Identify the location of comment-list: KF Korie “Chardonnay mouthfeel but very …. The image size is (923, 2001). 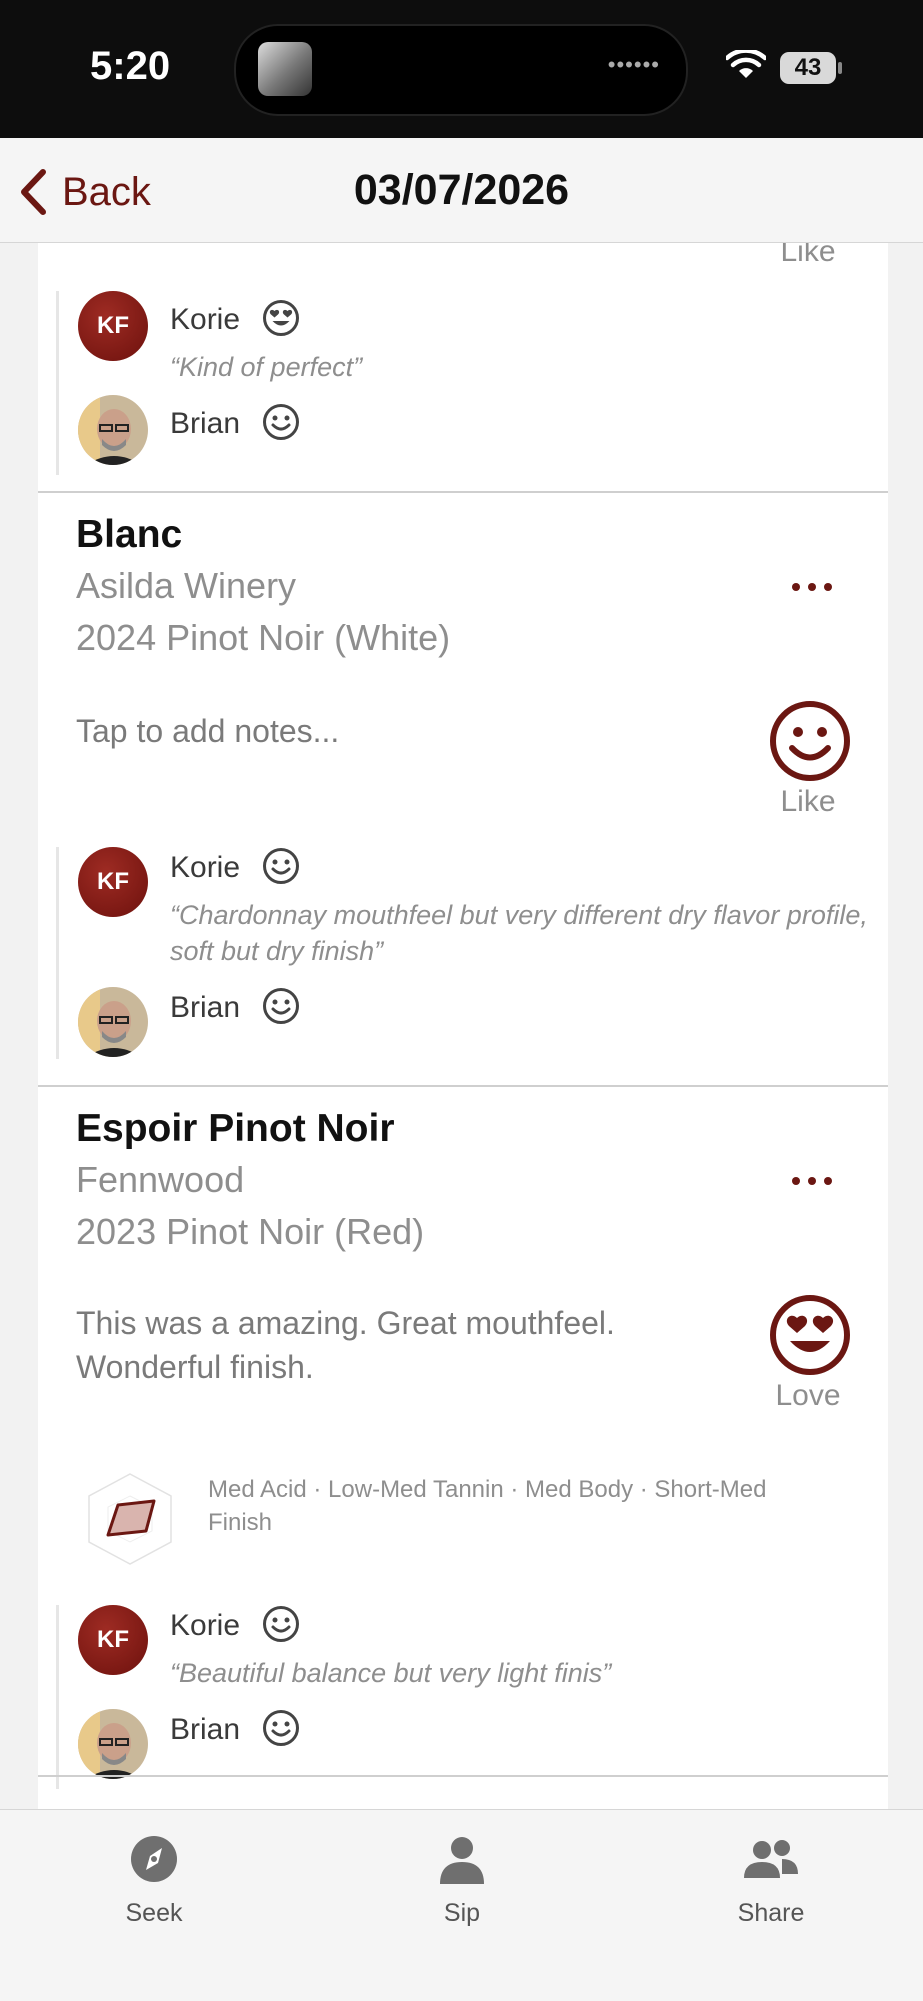
(466, 953).